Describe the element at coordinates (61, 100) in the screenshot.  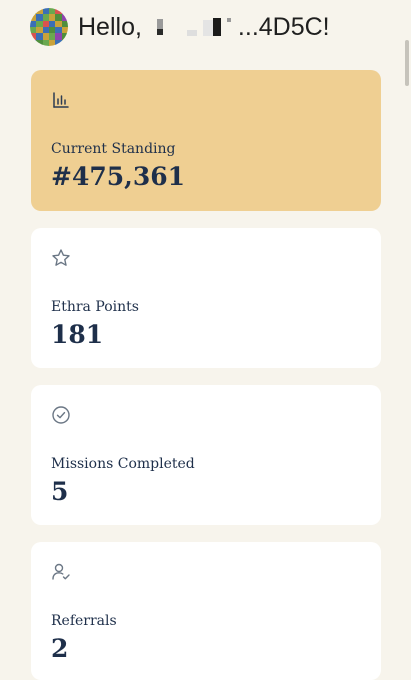
I see `bar-chart-icon` at that location.